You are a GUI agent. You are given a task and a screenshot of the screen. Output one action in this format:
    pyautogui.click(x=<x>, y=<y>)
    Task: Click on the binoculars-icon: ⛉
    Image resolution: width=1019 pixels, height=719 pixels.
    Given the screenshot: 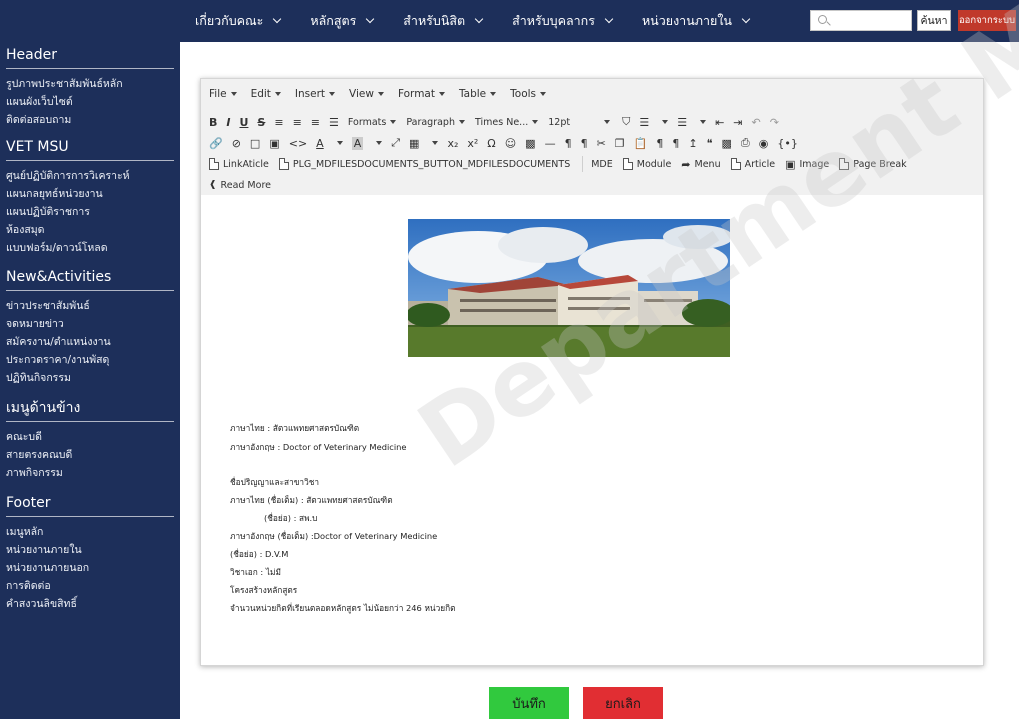 What is the action you would take?
    pyautogui.click(x=626, y=122)
    